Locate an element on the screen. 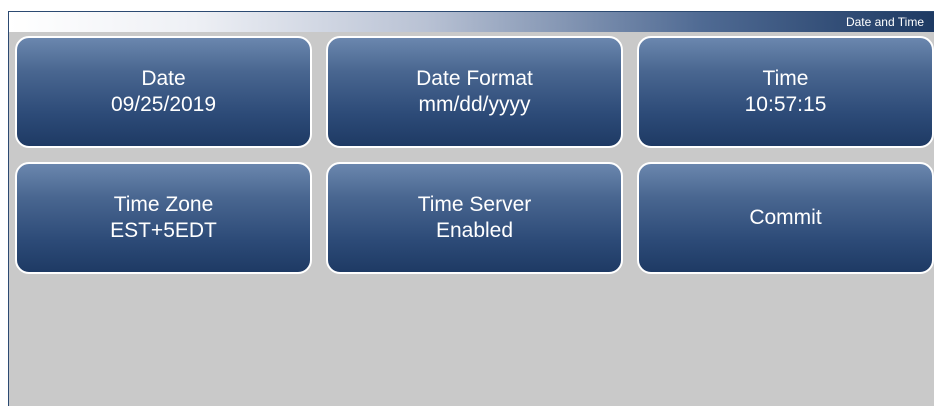 The image size is (934, 406). time-value: 10:57:15 is located at coordinates (785, 104).